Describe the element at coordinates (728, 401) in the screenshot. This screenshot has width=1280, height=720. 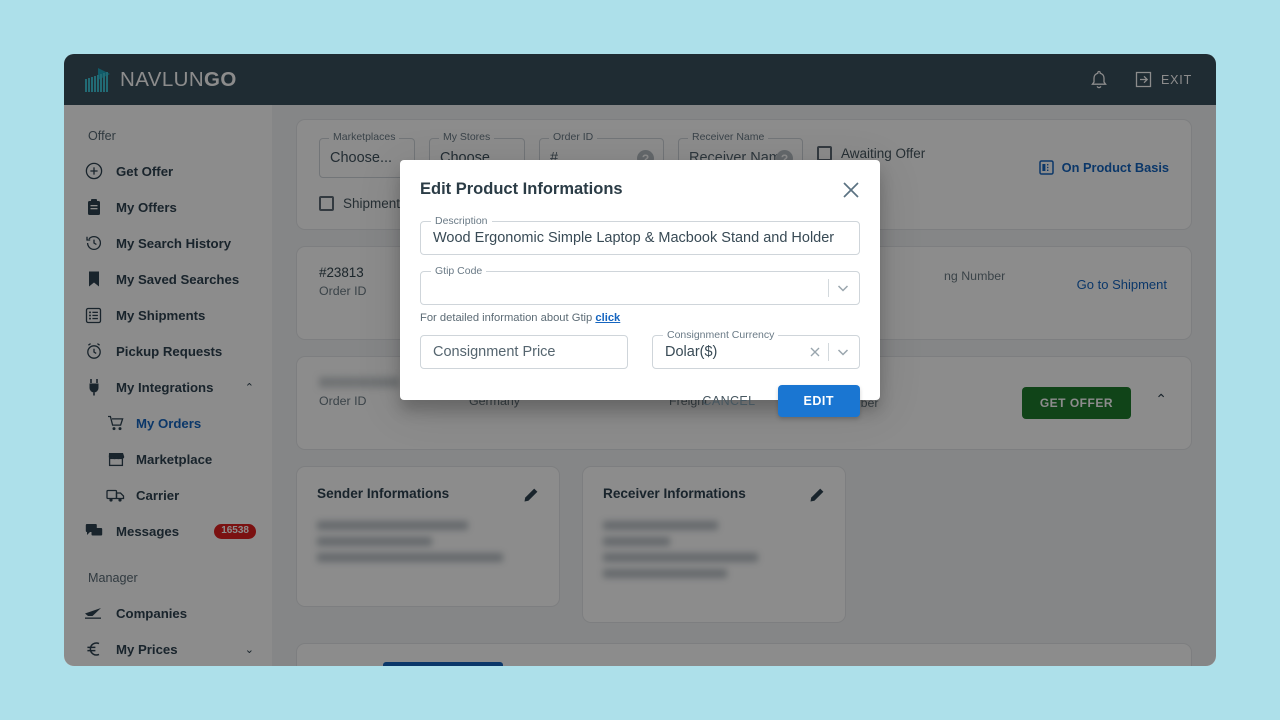
I see `cancel-button: CANCEL` at that location.